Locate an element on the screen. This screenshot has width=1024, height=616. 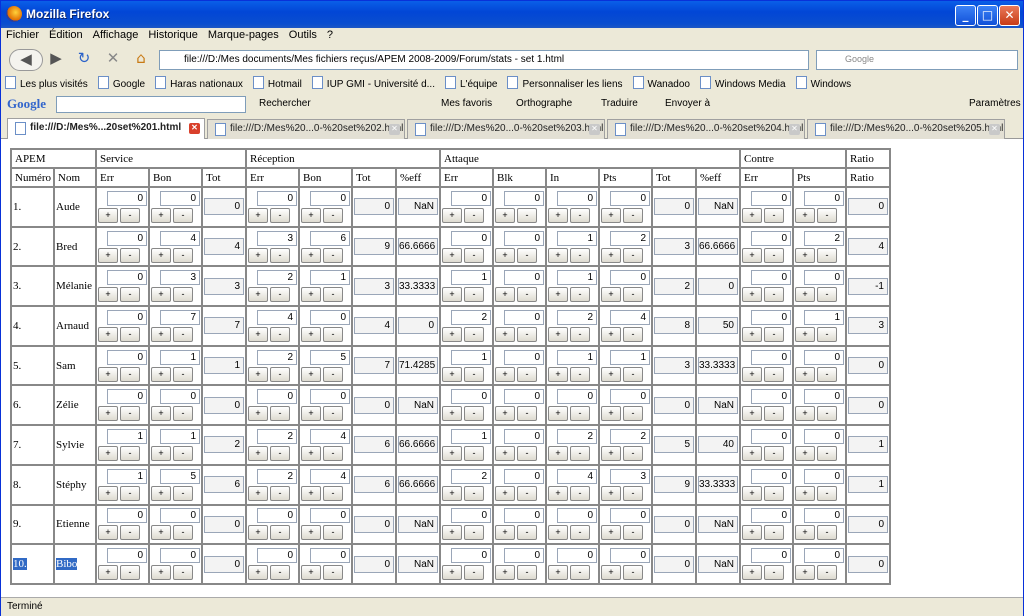
total-value: 8 is located at coordinates (674, 326).